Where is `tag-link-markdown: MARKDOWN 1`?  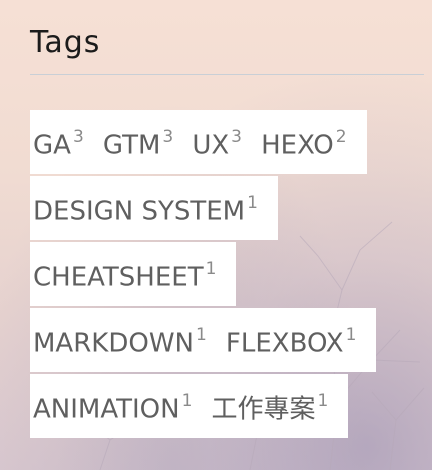 tag-link-markdown: MARKDOWN 1 is located at coordinates (120, 340).